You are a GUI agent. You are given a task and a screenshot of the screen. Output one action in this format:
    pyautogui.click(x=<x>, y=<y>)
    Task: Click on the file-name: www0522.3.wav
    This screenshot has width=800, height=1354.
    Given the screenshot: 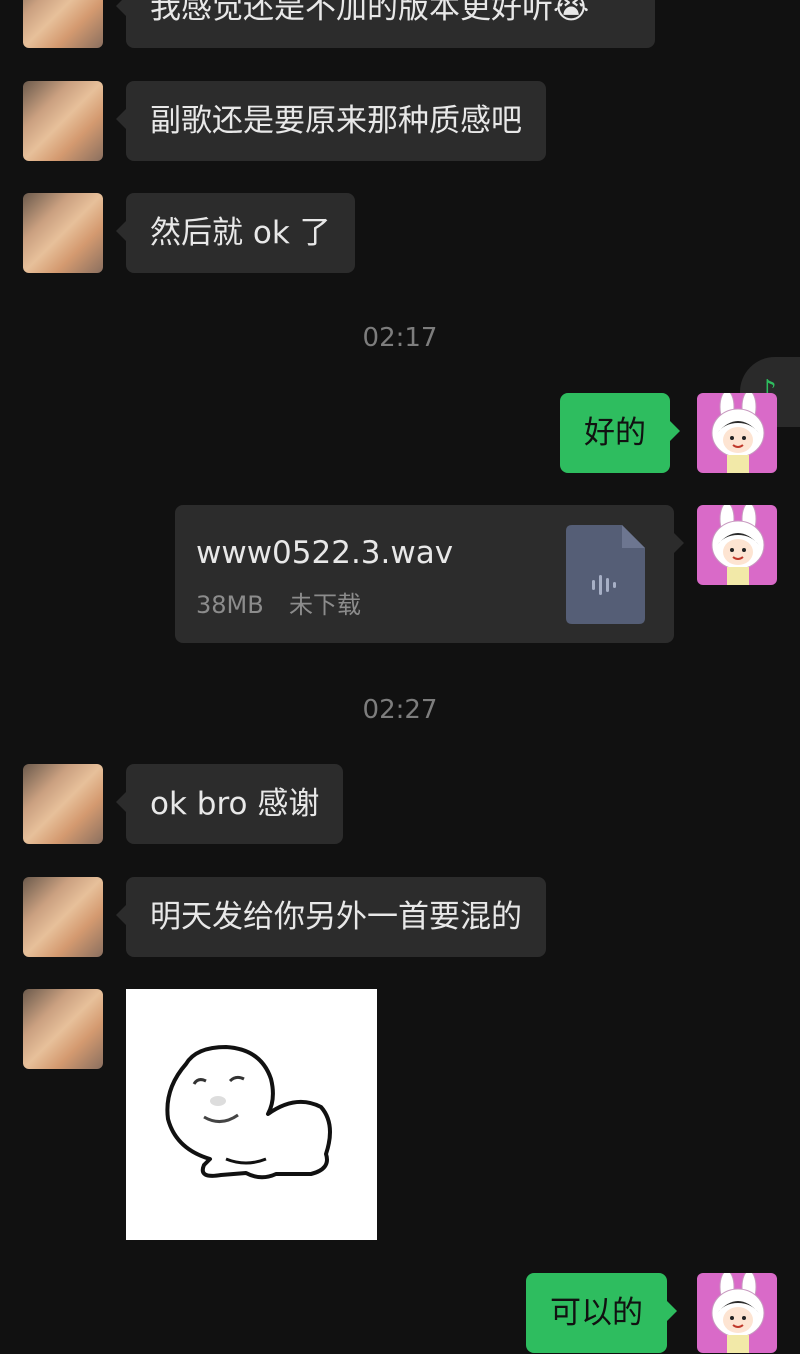 What is the action you would take?
    pyautogui.click(x=325, y=553)
    